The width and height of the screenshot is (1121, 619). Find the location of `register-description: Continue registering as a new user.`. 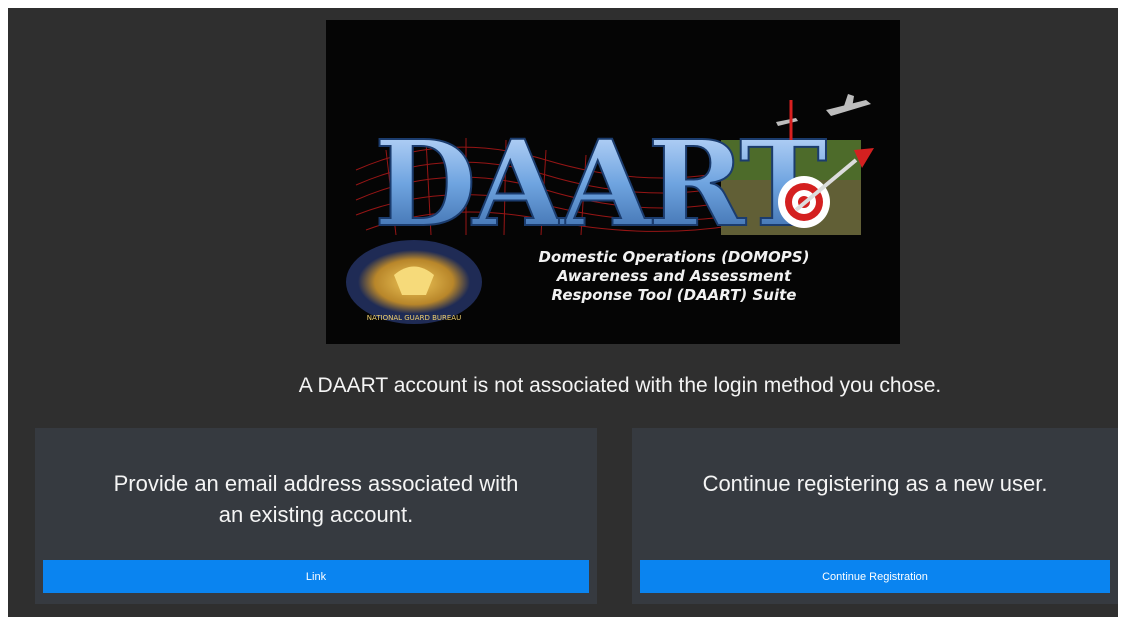

register-description: Continue registering as a new user. is located at coordinates (875, 483).